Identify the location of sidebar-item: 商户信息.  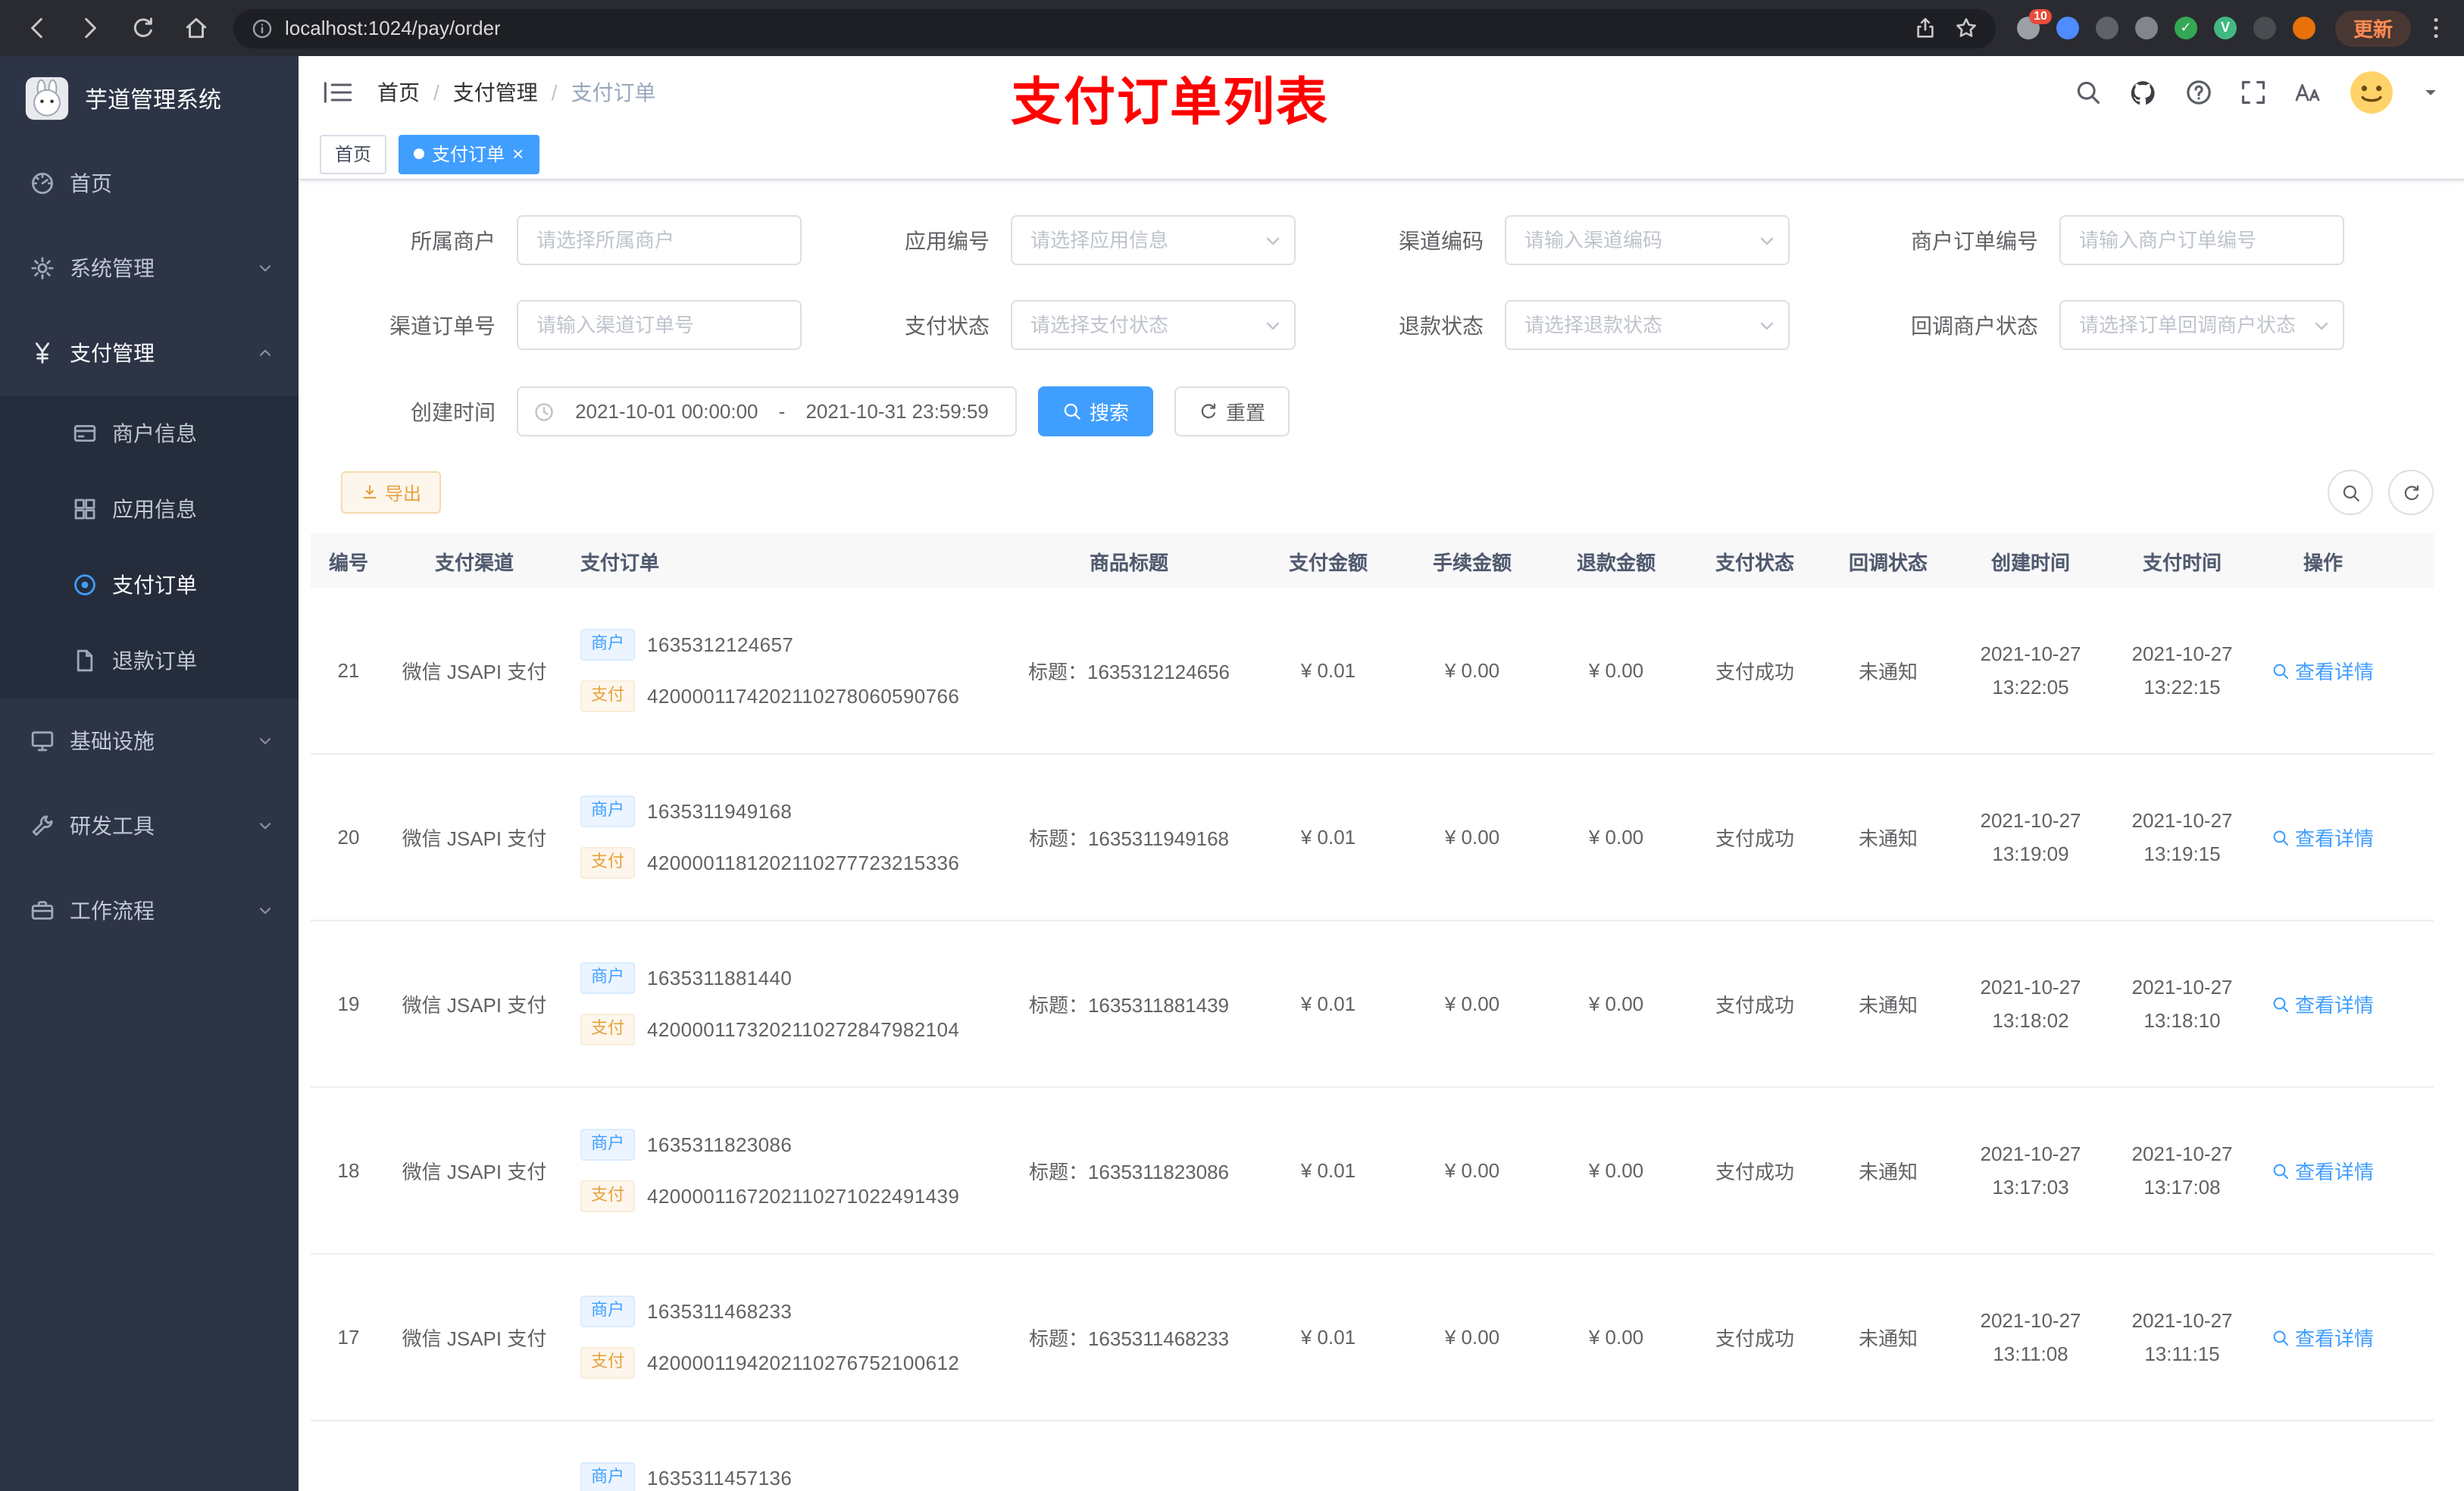
(149, 433).